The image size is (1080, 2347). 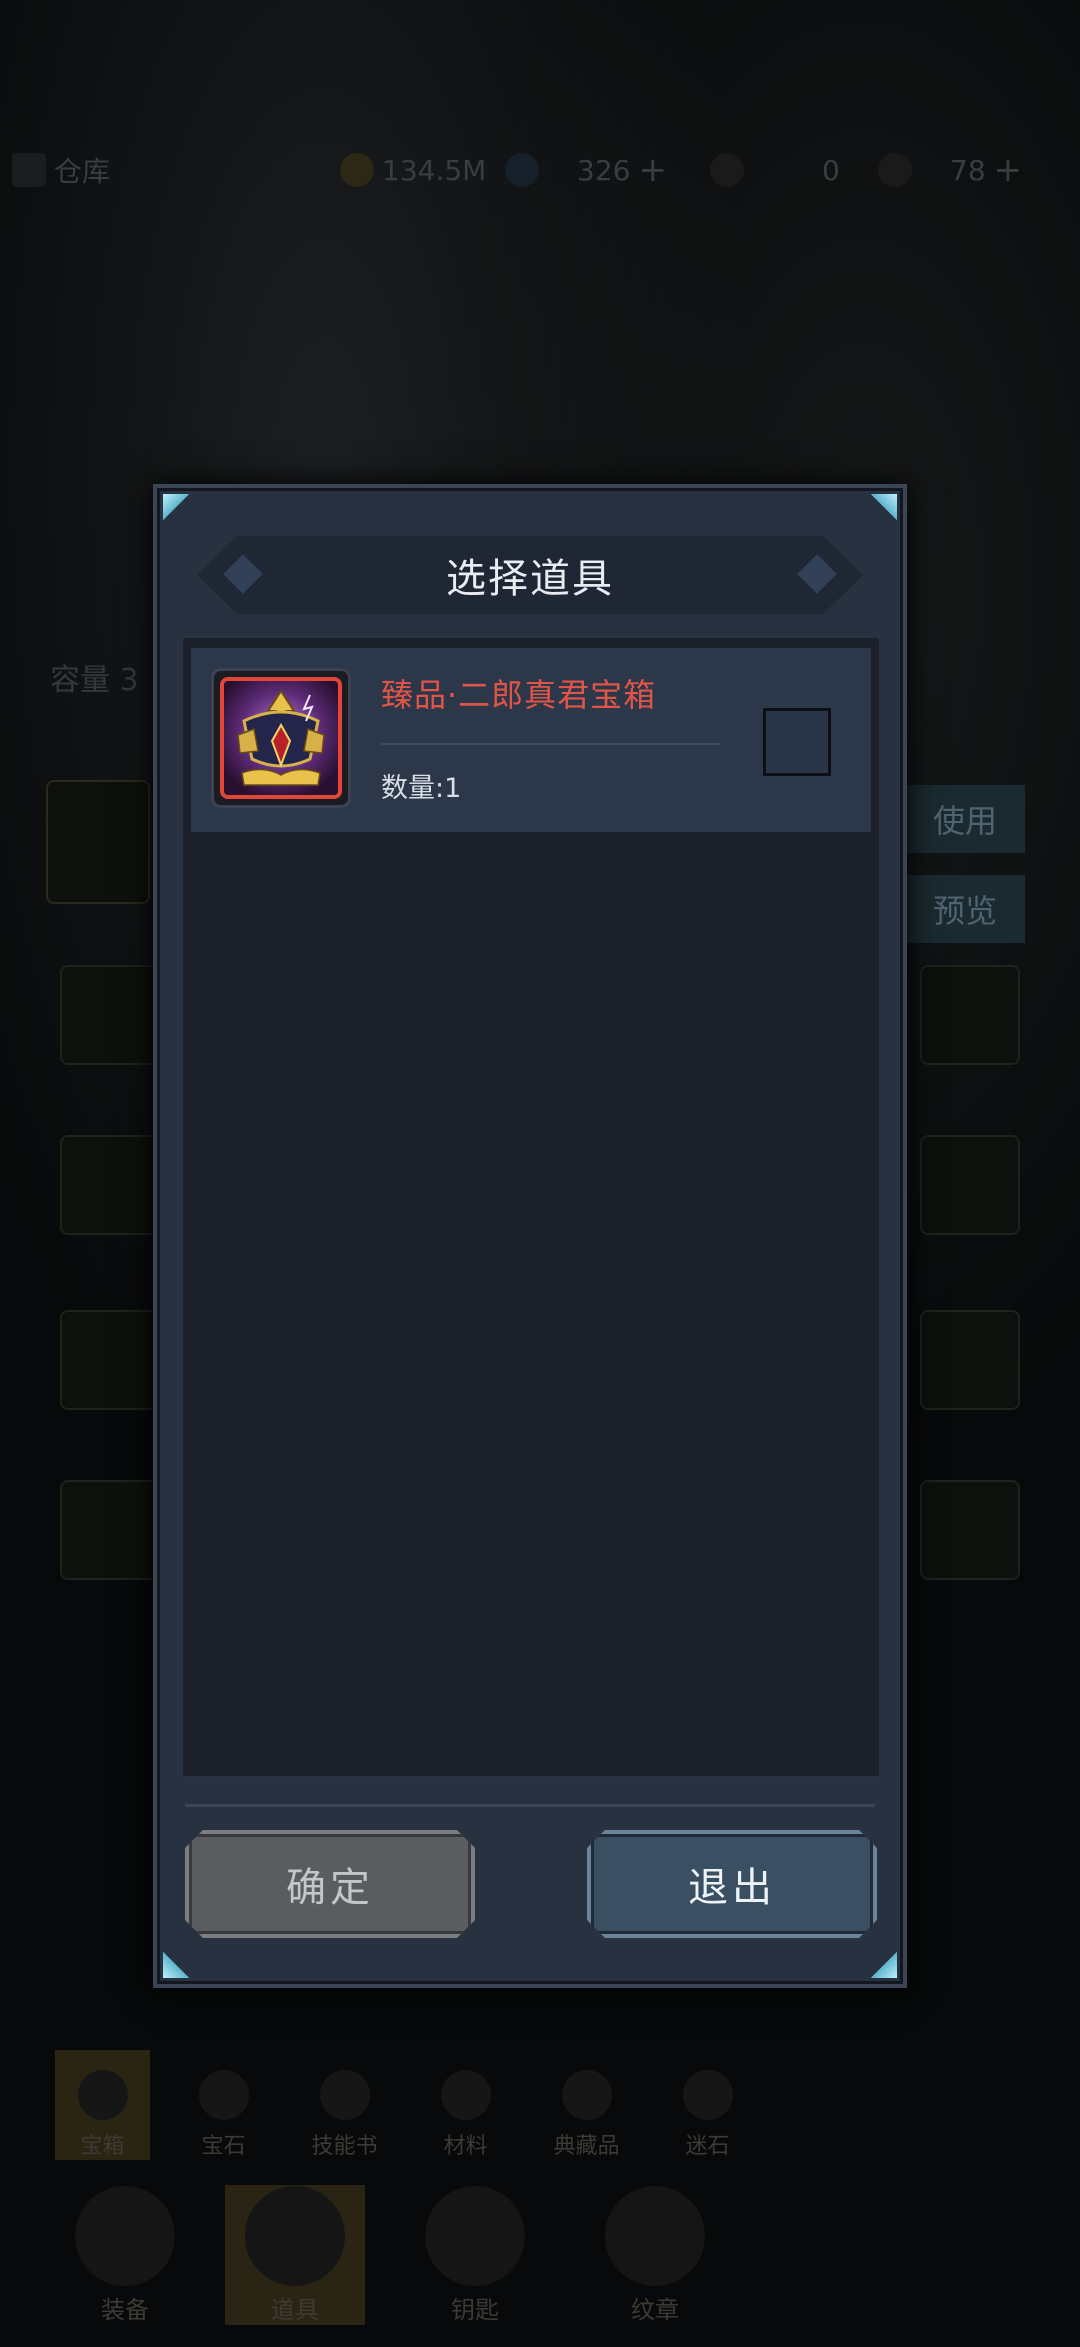 I want to click on dialog-title-banner: 选择道具, so click(x=530, y=575).